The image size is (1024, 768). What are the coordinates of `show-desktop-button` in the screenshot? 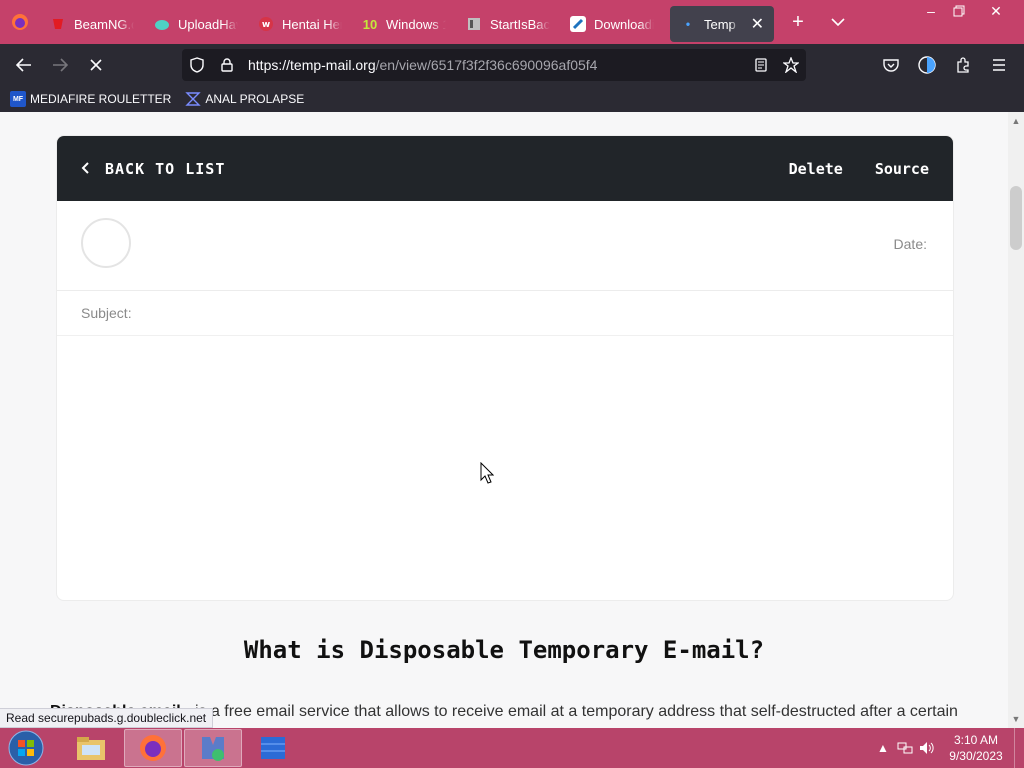 It's located at (1019, 748).